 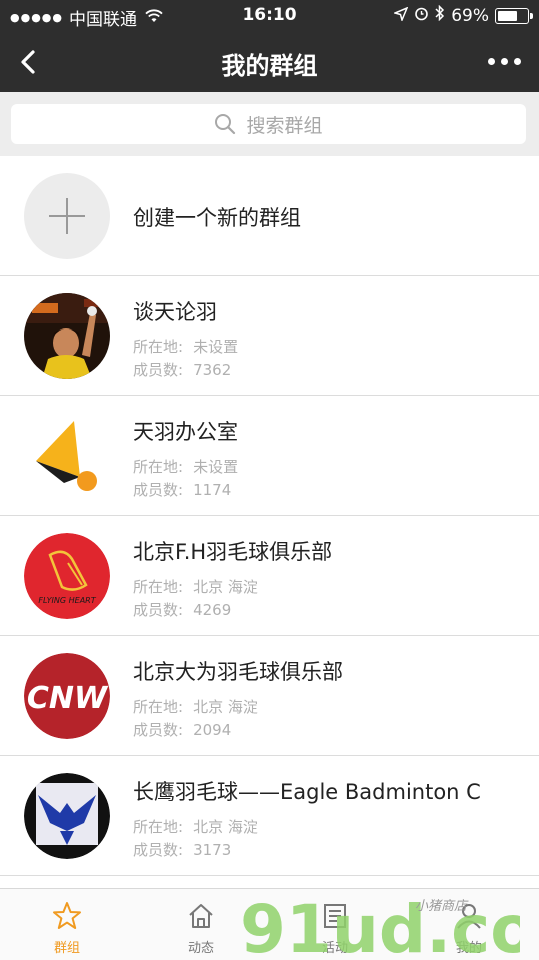 I want to click on tab-activities: 活动, so click(x=335, y=924).